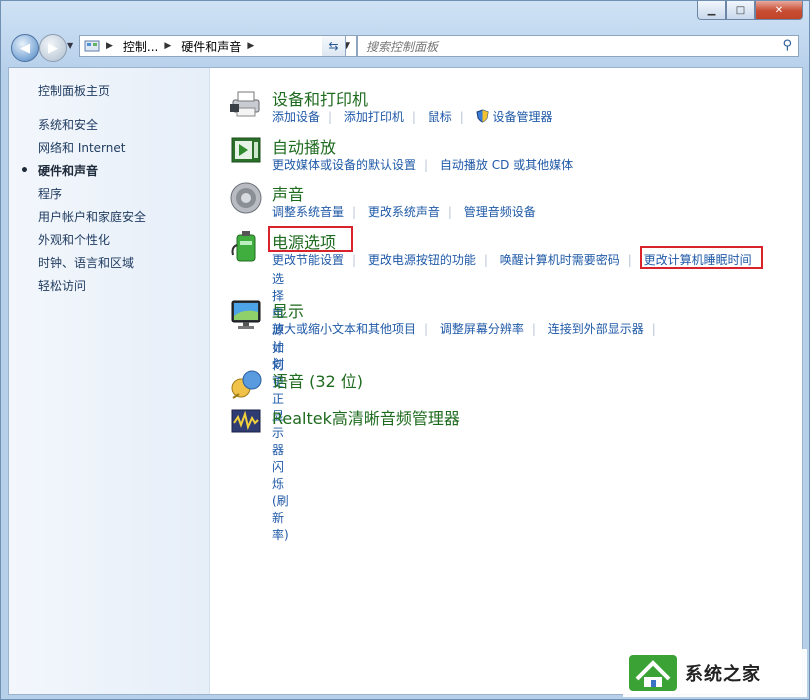 The image size is (810, 700). I want to click on category-links-sound: 调整系统音量 | 更改系统声音 | 管理音频设备, so click(404, 212).